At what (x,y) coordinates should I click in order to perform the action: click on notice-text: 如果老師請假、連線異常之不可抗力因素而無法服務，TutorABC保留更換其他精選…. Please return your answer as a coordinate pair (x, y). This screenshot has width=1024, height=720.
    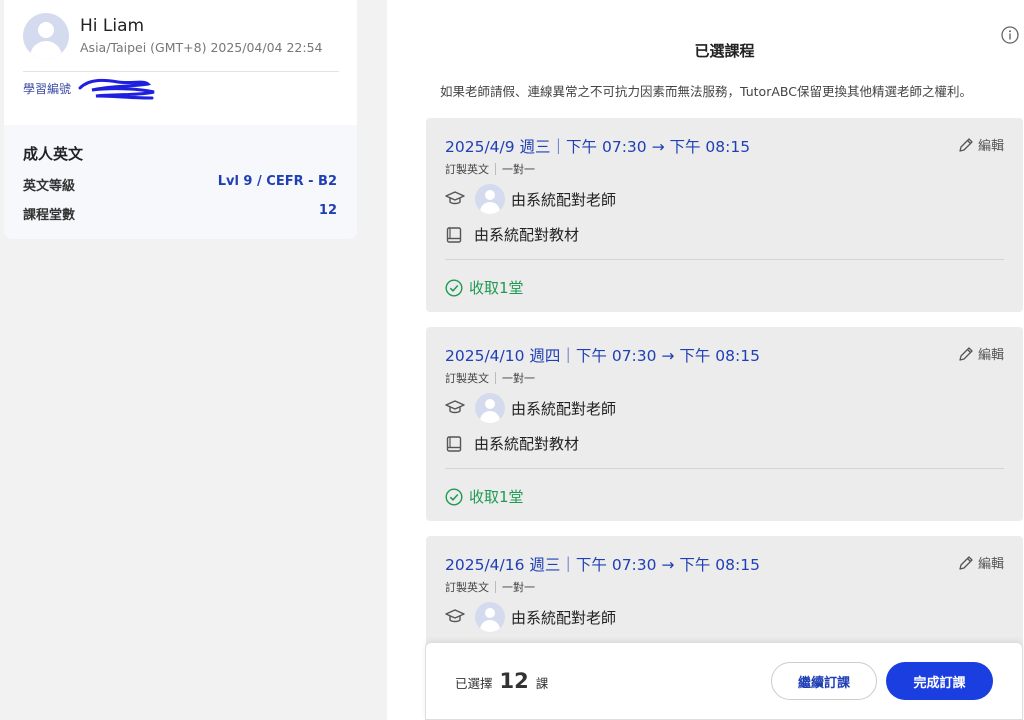
    Looking at the image, I should click on (706, 91).